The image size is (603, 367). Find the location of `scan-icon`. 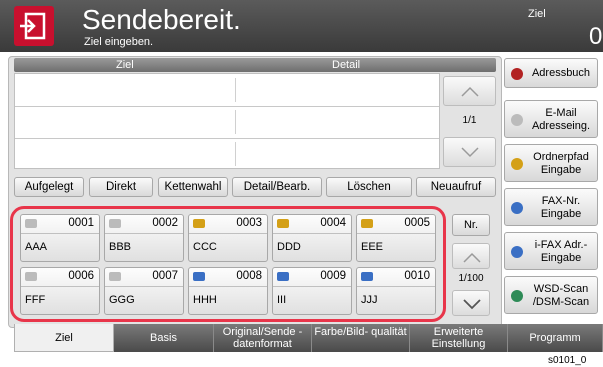

scan-icon is located at coordinates (517, 296).